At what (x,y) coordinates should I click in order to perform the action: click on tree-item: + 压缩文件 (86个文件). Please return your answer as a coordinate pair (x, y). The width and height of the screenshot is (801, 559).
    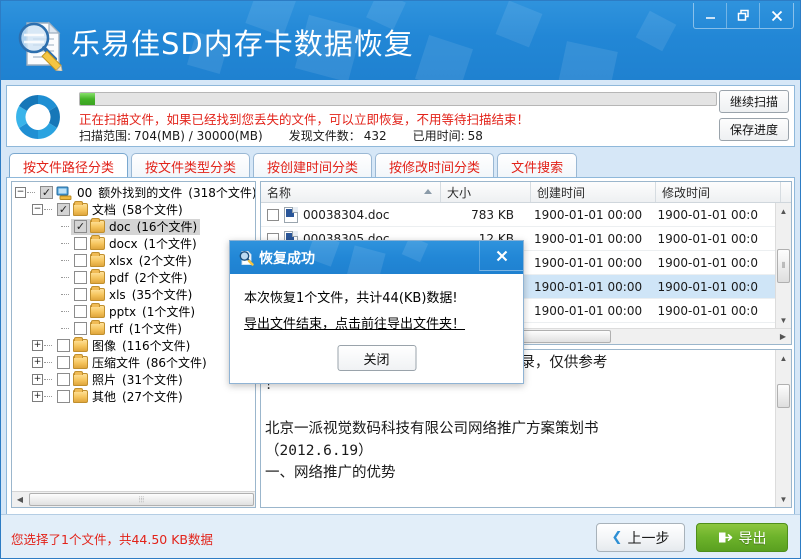
    Looking at the image, I should click on (135, 362).